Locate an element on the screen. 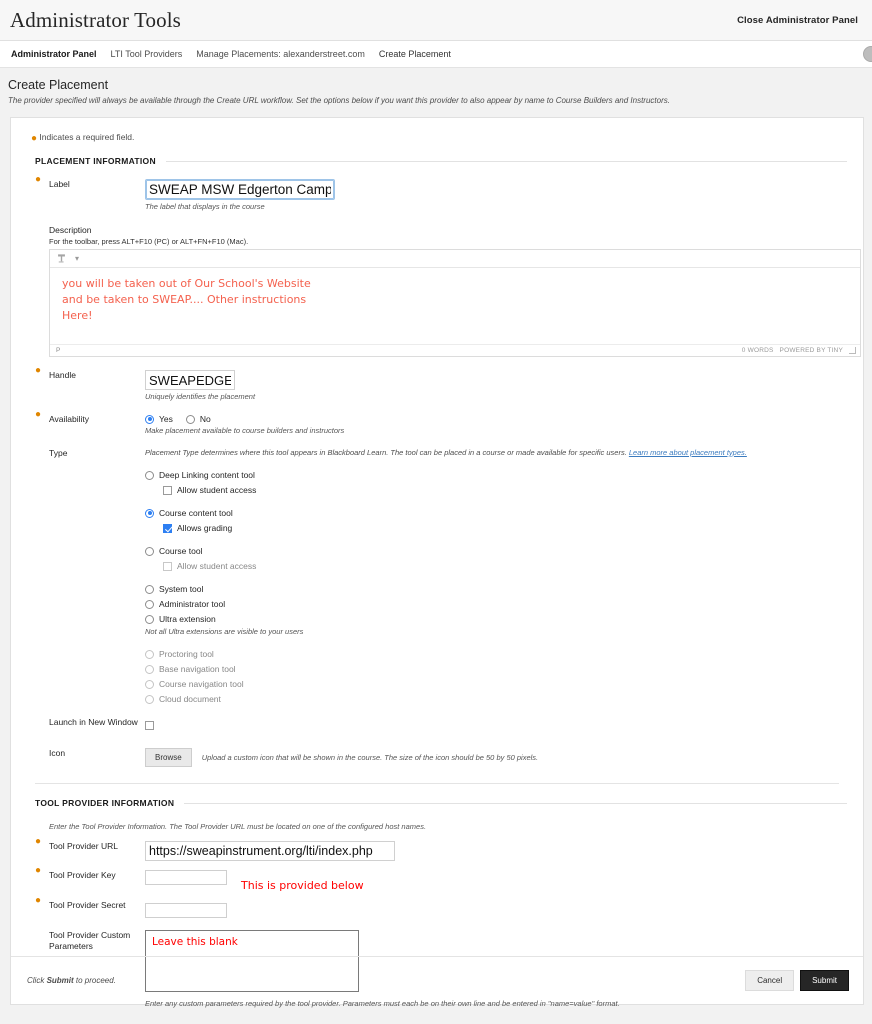 Image resolution: width=872 pixels, height=1024 pixels. checkbox-label: Allows grading is located at coordinates (204, 528).